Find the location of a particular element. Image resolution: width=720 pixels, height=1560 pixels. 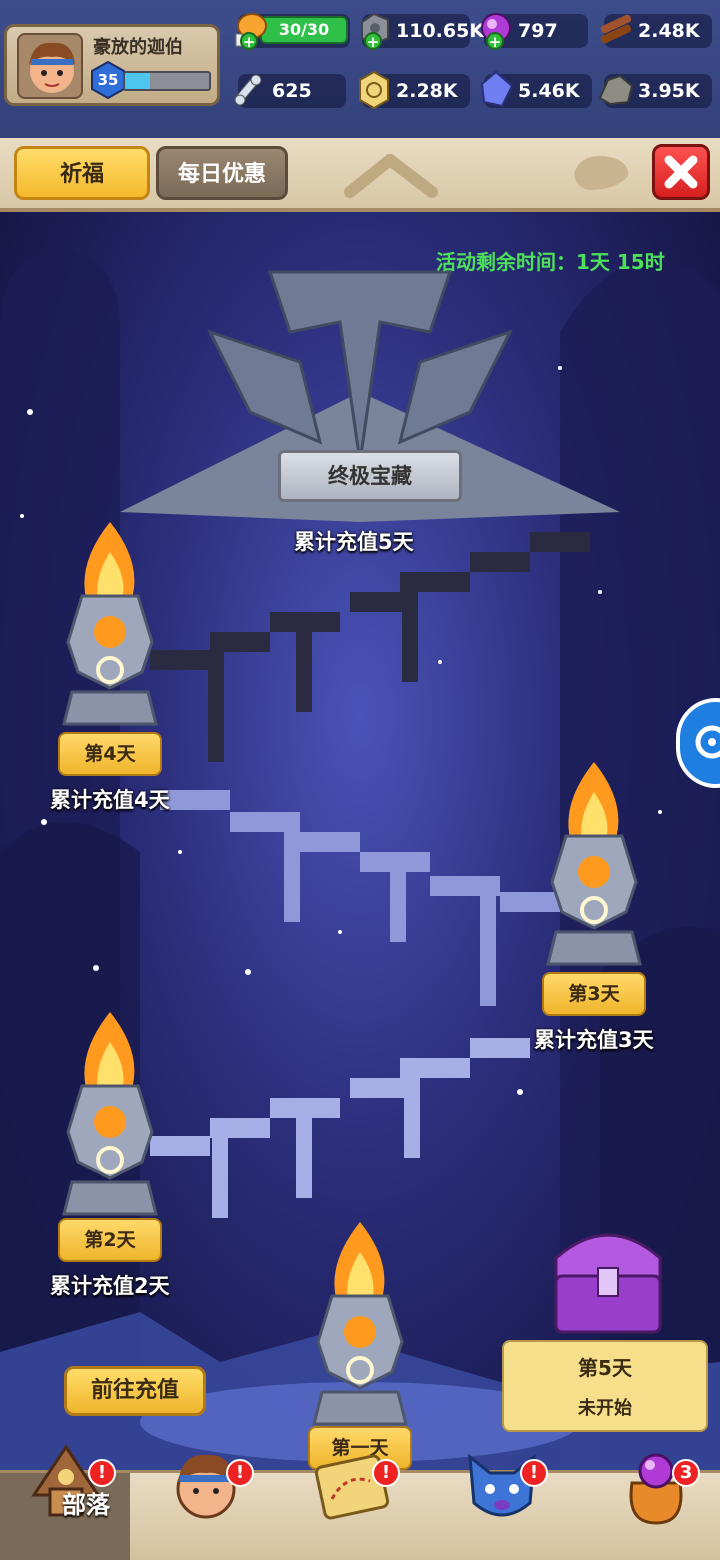

add-stone-button: + is located at coordinates (373, 41).